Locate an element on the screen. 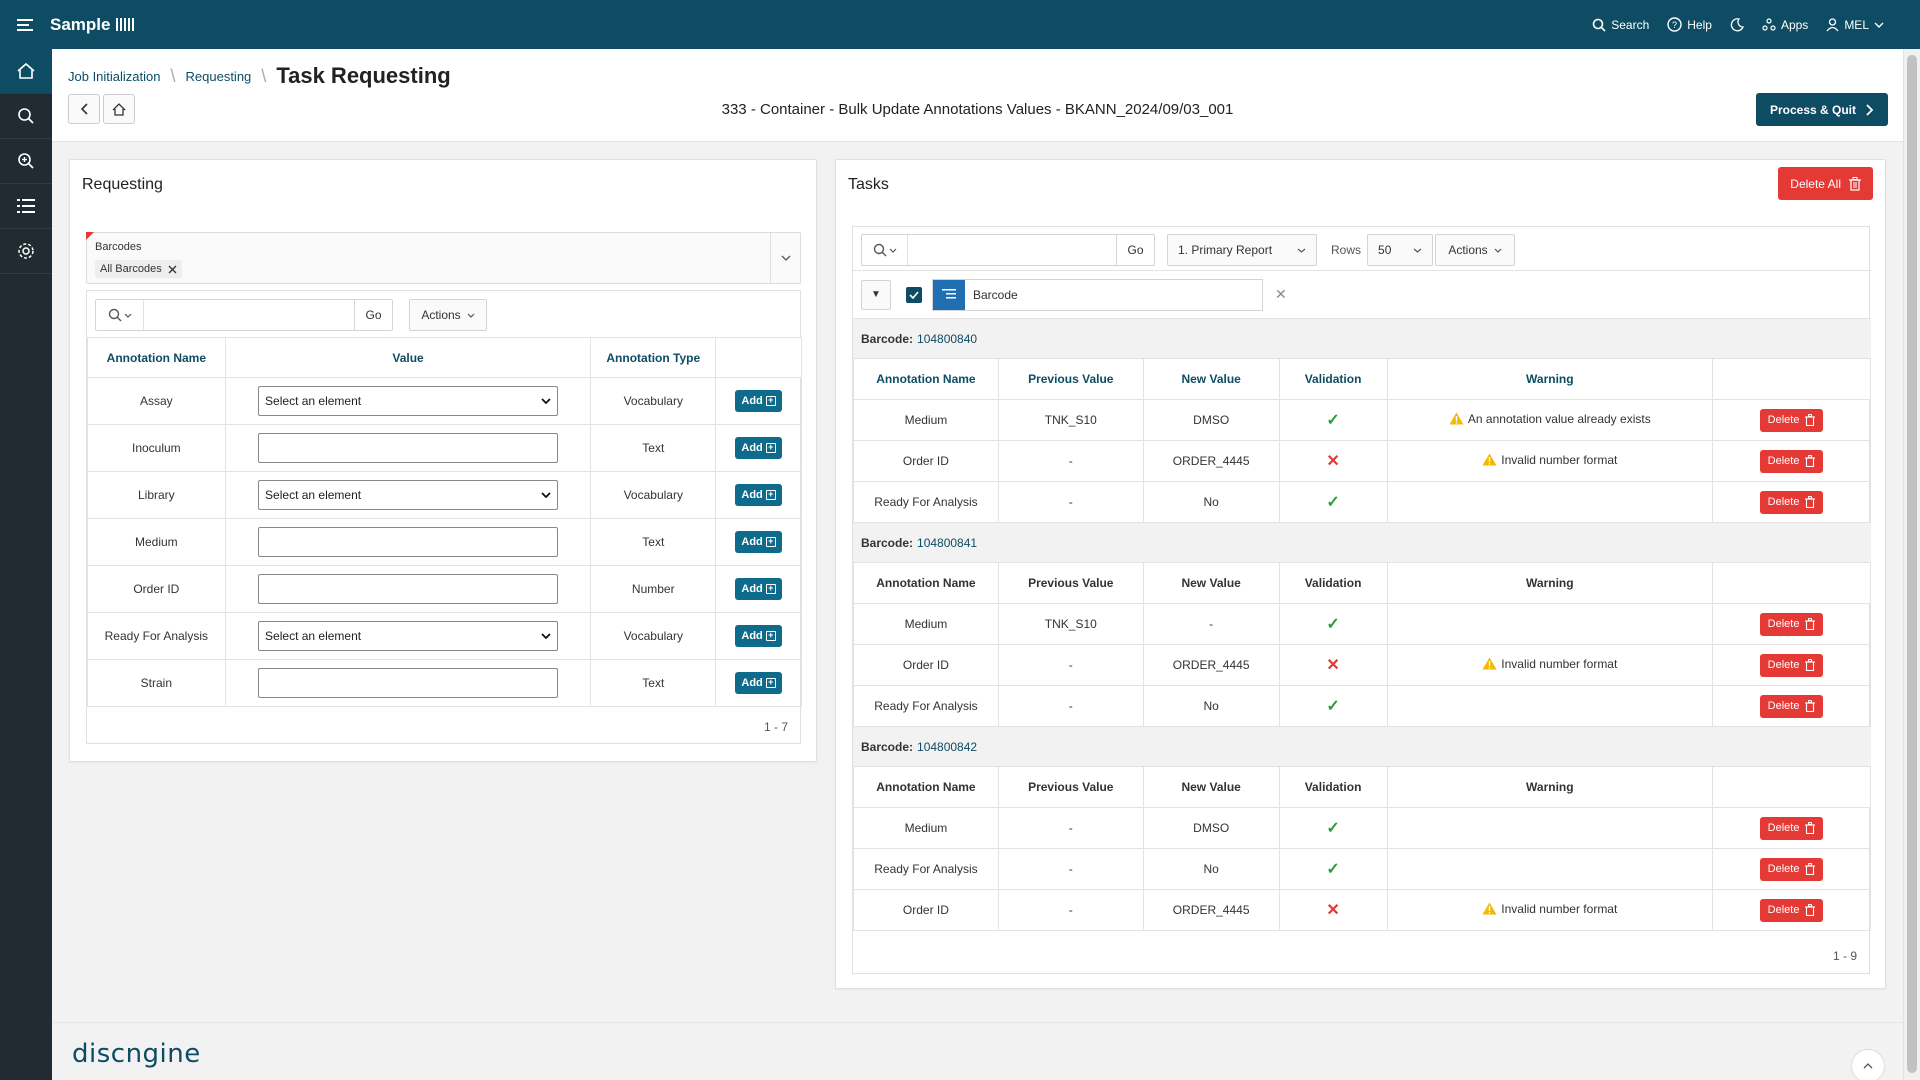 Image resolution: width=1920 pixels, height=1080 pixels. column-header-annotation-type: Annotation Type is located at coordinates (653, 357).